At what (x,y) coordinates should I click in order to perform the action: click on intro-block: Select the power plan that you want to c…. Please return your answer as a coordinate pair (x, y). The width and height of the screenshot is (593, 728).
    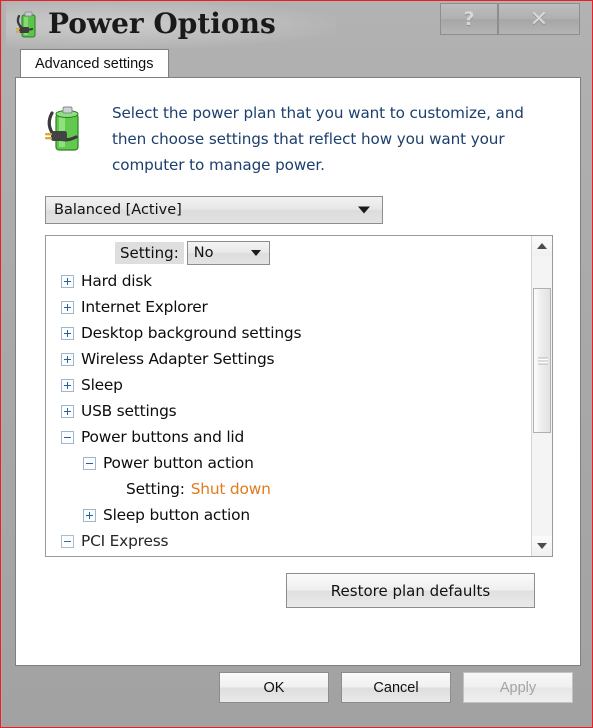
    Looking at the image, I should click on (299, 143).